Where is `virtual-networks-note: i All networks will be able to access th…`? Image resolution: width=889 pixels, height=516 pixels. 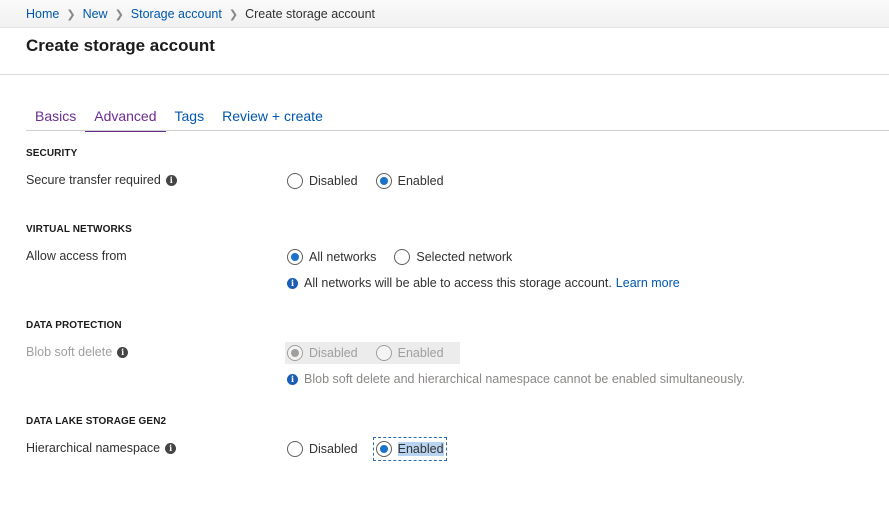 virtual-networks-note: i All networks will be able to access th… is located at coordinates (483, 283).